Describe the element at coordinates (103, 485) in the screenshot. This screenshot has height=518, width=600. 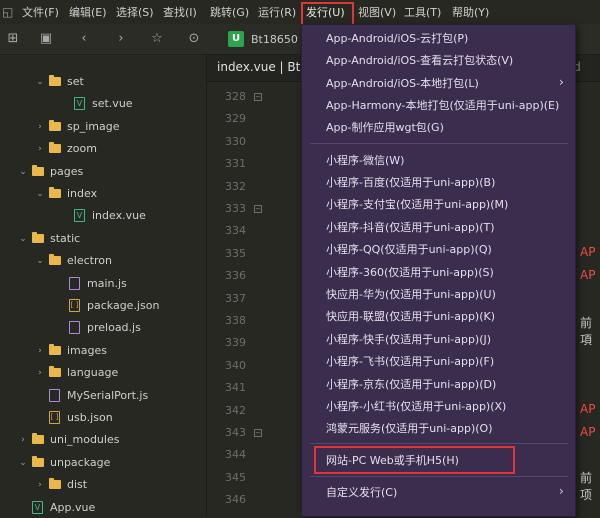
I see `tree-item-dist: › dist` at that location.